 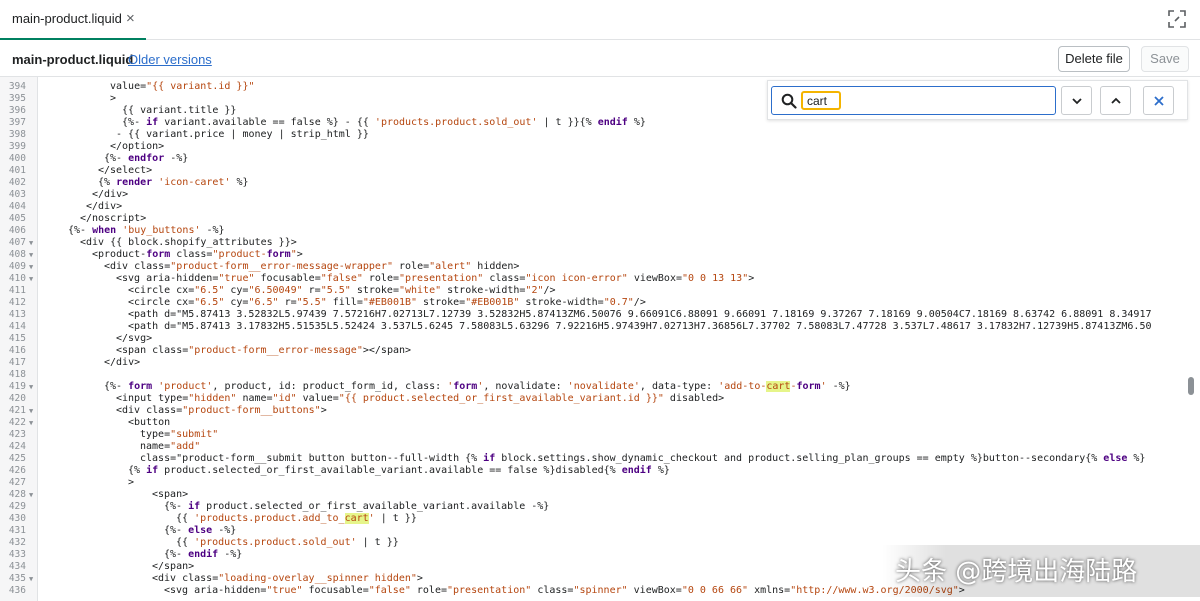 I want to click on line-number: 428, so click(x=17, y=494).